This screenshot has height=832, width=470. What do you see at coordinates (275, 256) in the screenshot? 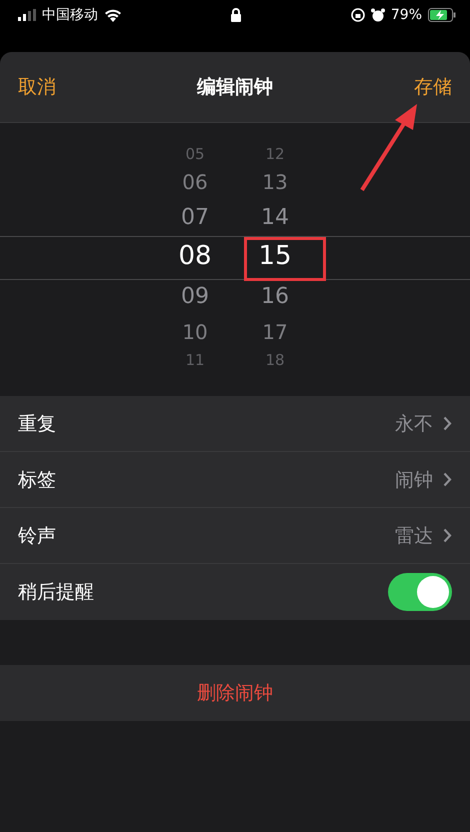
I see `time-option: 15` at bounding box center [275, 256].